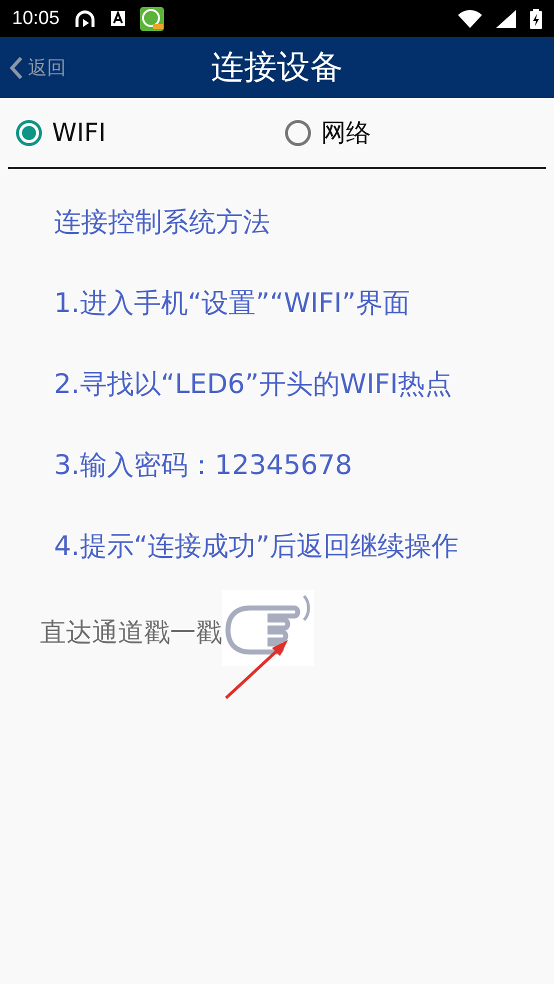 The image size is (554, 984). I want to click on instruction-text: 3.输入密码：12345678, so click(204, 466).